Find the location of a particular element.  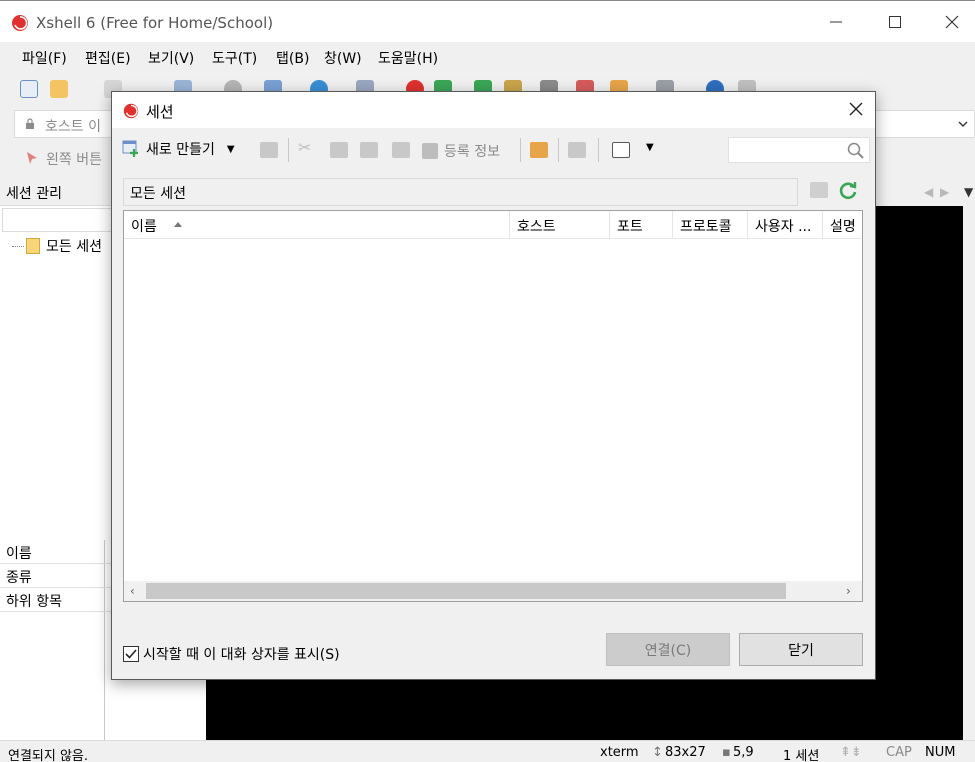

chevron-down-icon is located at coordinates (963, 124).